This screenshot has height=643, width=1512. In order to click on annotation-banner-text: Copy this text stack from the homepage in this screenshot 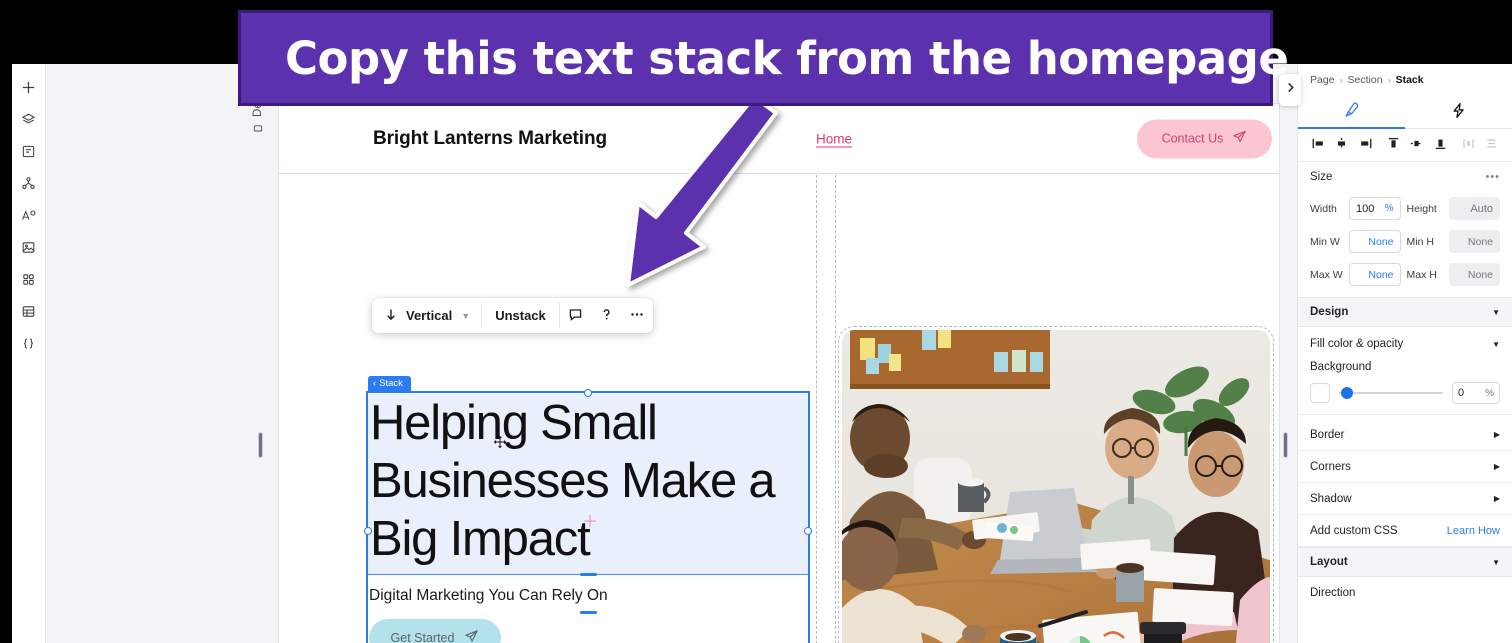, I will do `click(787, 58)`.